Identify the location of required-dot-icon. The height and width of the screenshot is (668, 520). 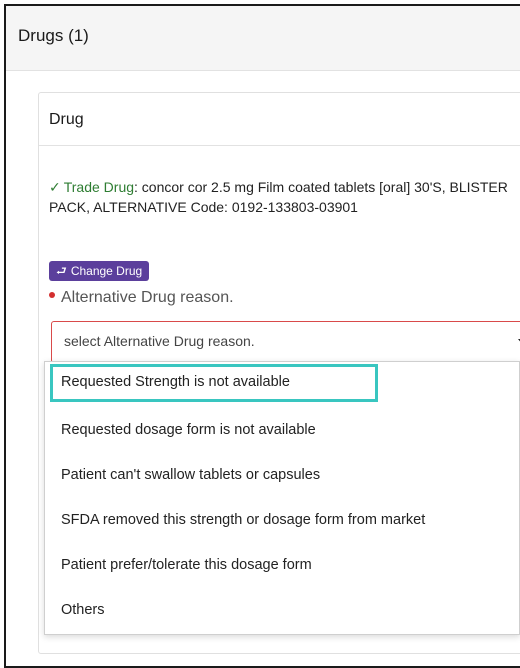
(52, 294).